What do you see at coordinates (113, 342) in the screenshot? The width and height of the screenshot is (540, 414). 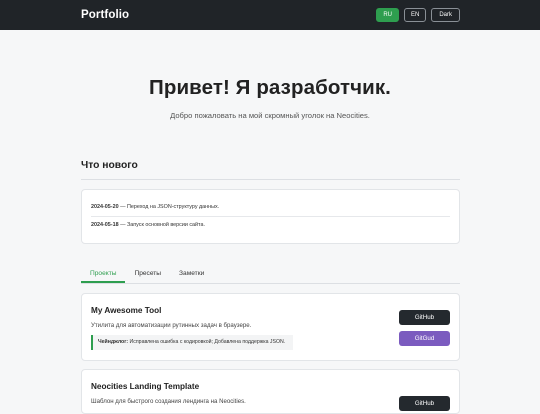 I see `changelog-label: Чейнджлог:` at bounding box center [113, 342].